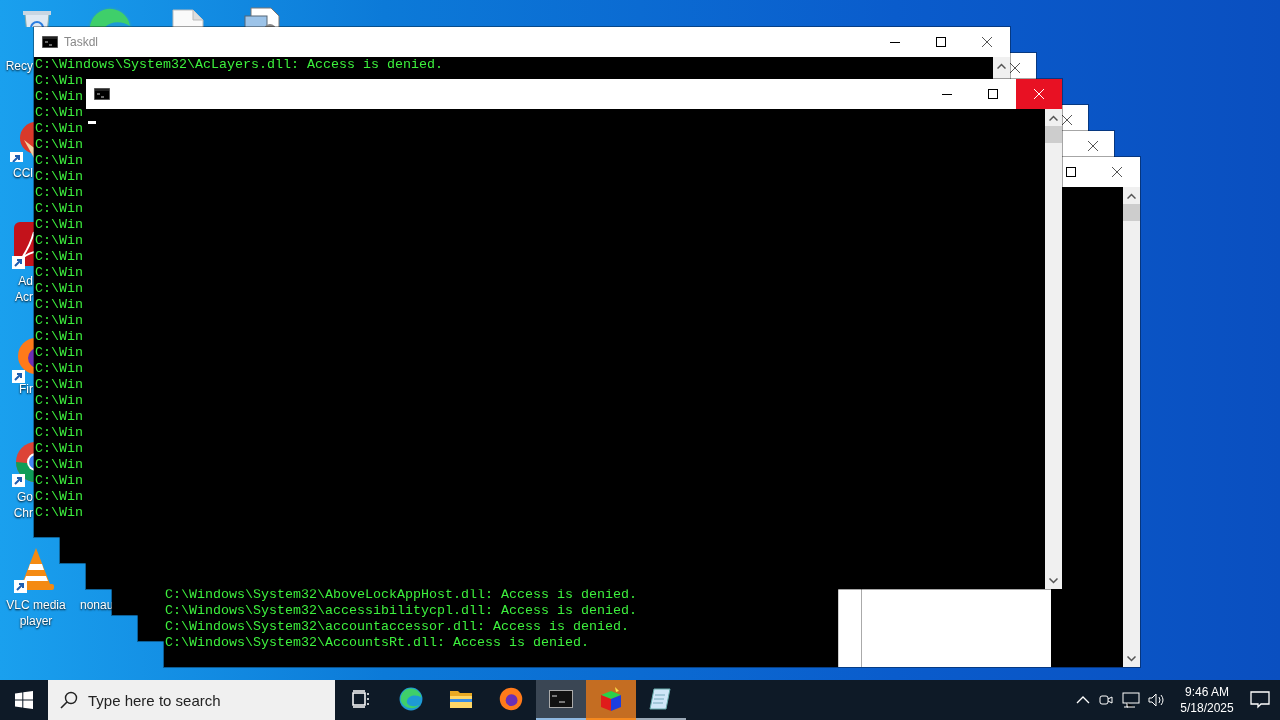 The image size is (1280, 720). Describe the element at coordinates (22, 513) in the screenshot. I see `icon-label: Chr` at that location.